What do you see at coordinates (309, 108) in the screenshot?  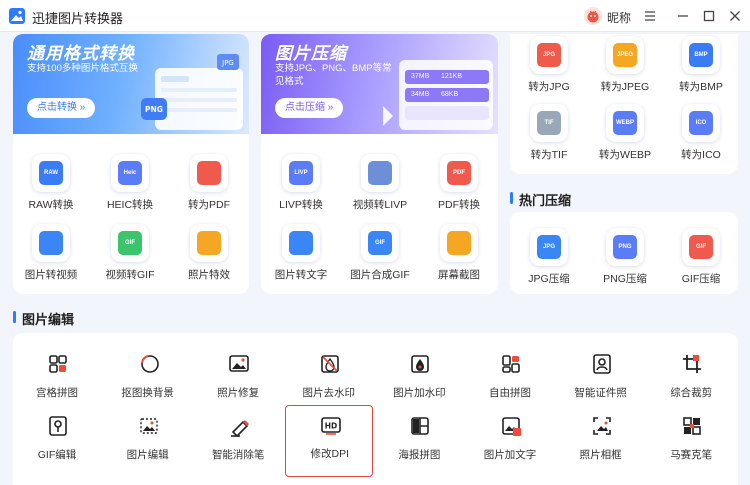 I see `compress-now-button: 点击压缩 »` at bounding box center [309, 108].